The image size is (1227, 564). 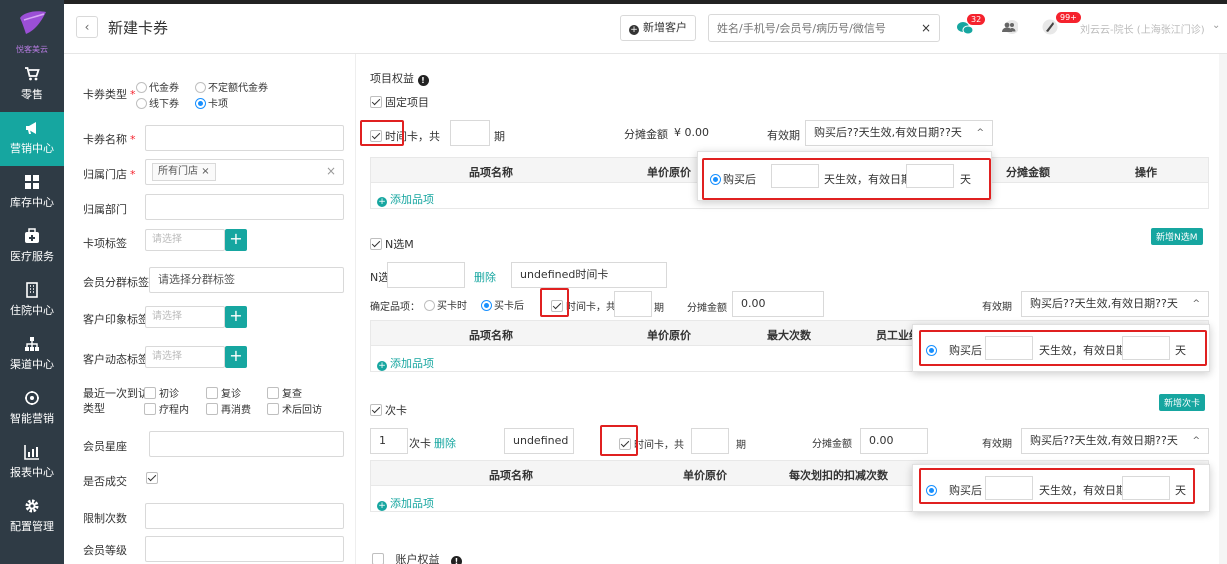 What do you see at coordinates (109, 94) in the screenshot?
I see `card-type-label: 卡券类型 *` at bounding box center [109, 94].